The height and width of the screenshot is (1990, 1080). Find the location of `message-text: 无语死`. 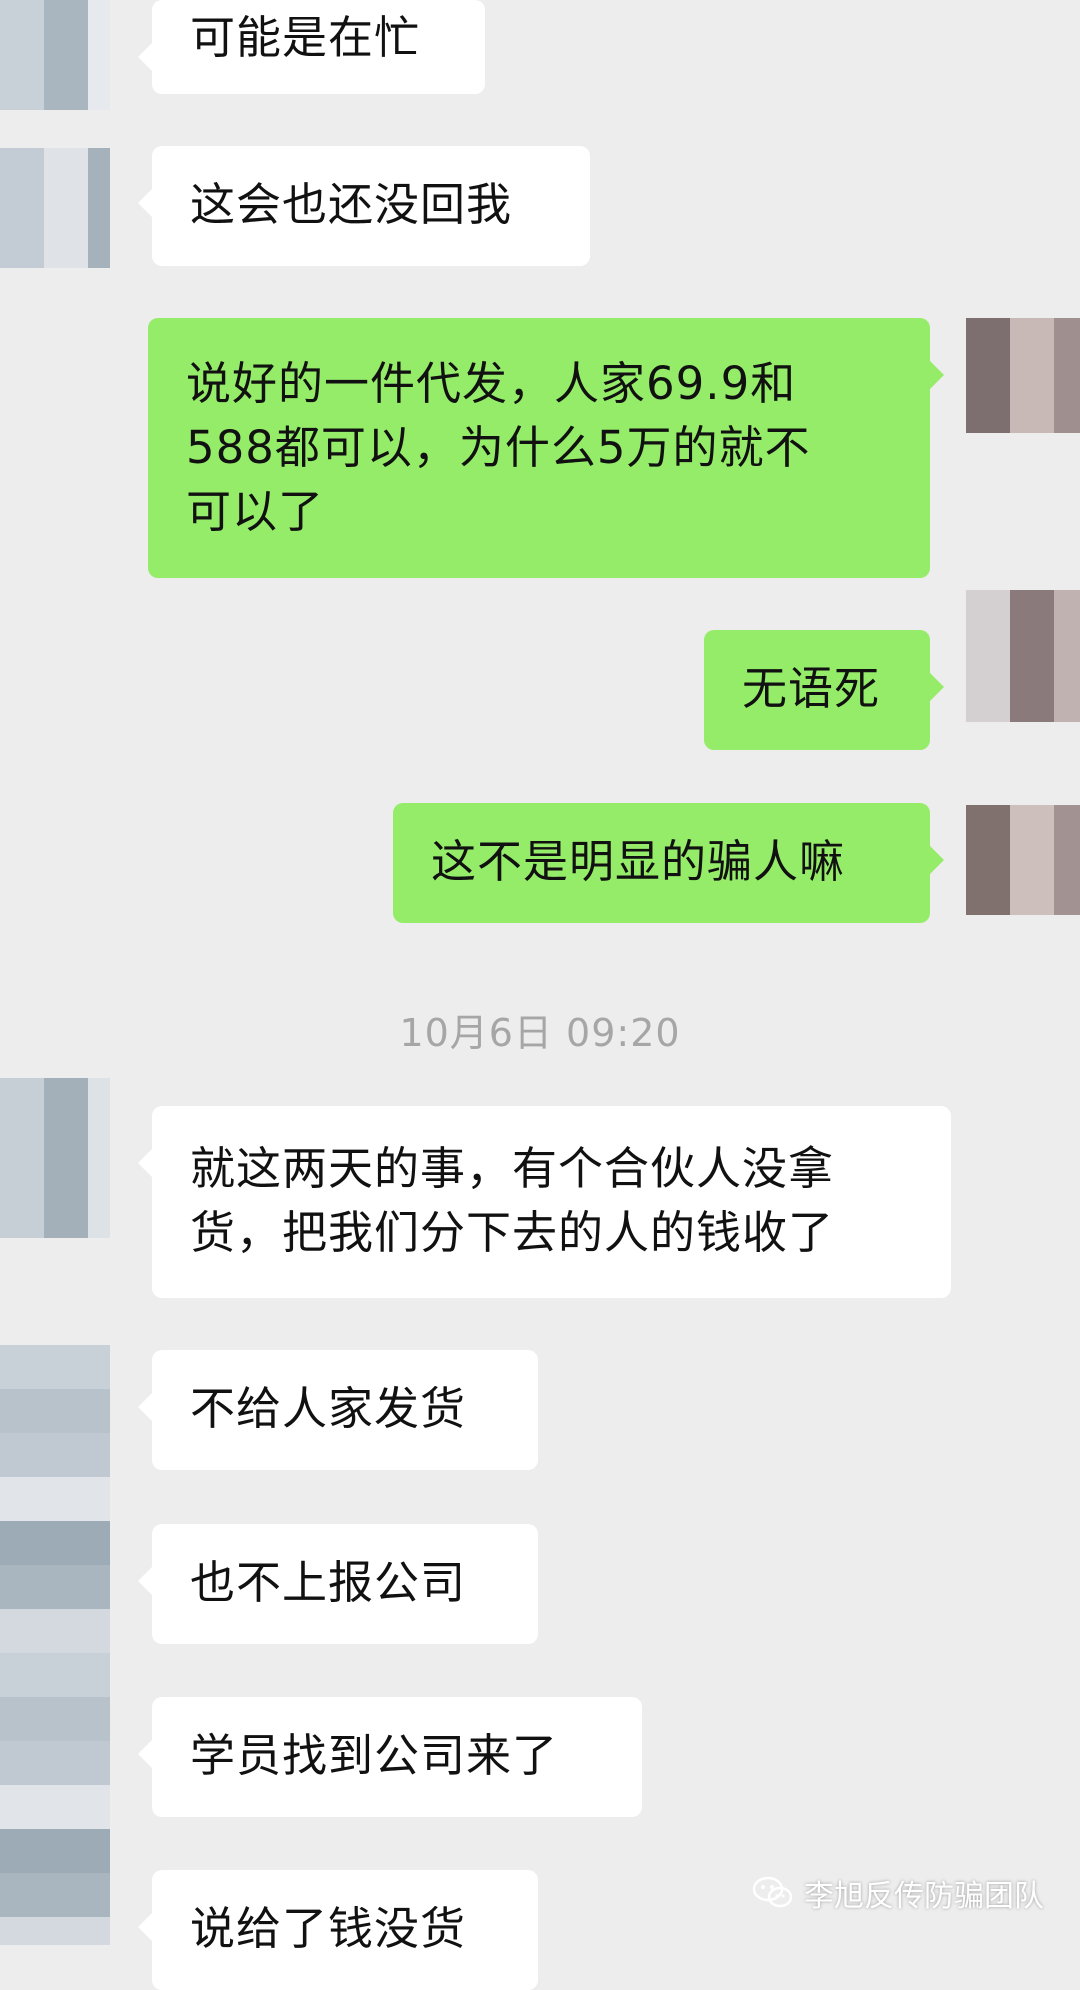

message-text: 无语死 is located at coordinates (811, 688).